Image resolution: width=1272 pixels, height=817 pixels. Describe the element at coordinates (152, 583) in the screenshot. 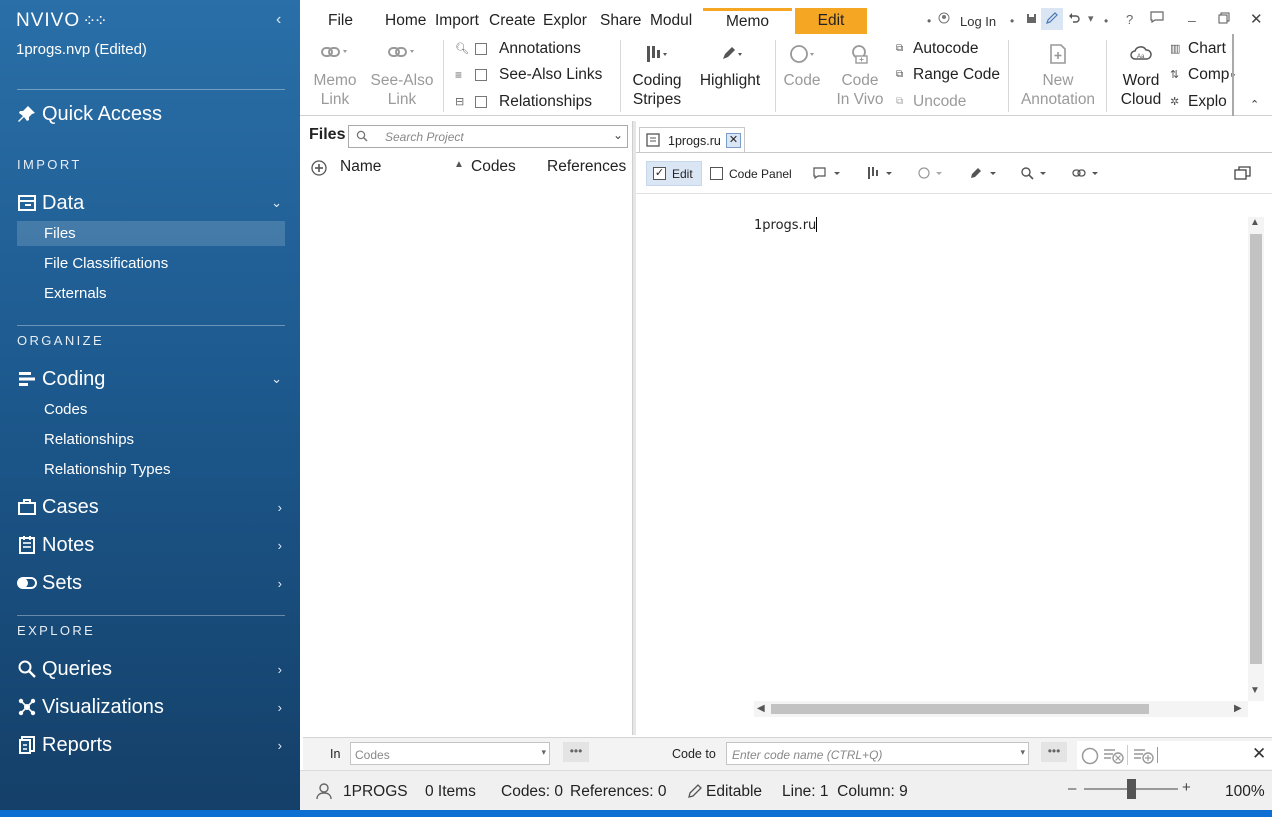

I see `sidebar-item-sets: Sets ›` at that location.